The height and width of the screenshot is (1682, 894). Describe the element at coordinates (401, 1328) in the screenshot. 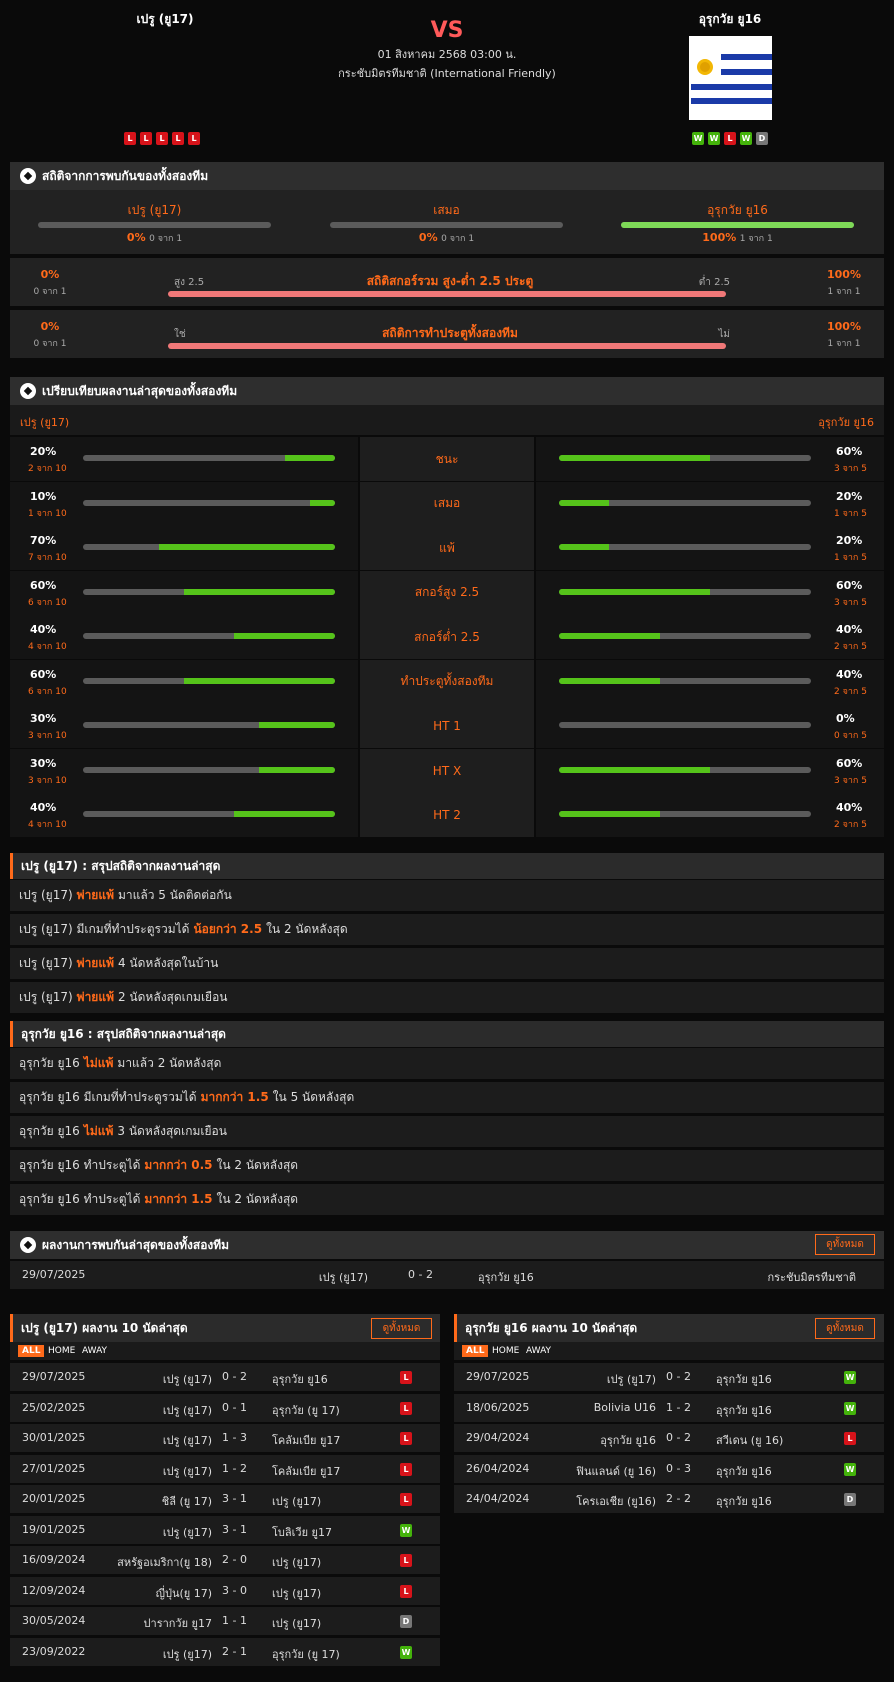

I see `home-last-view-all-button: ดูทั้งหมด` at that location.